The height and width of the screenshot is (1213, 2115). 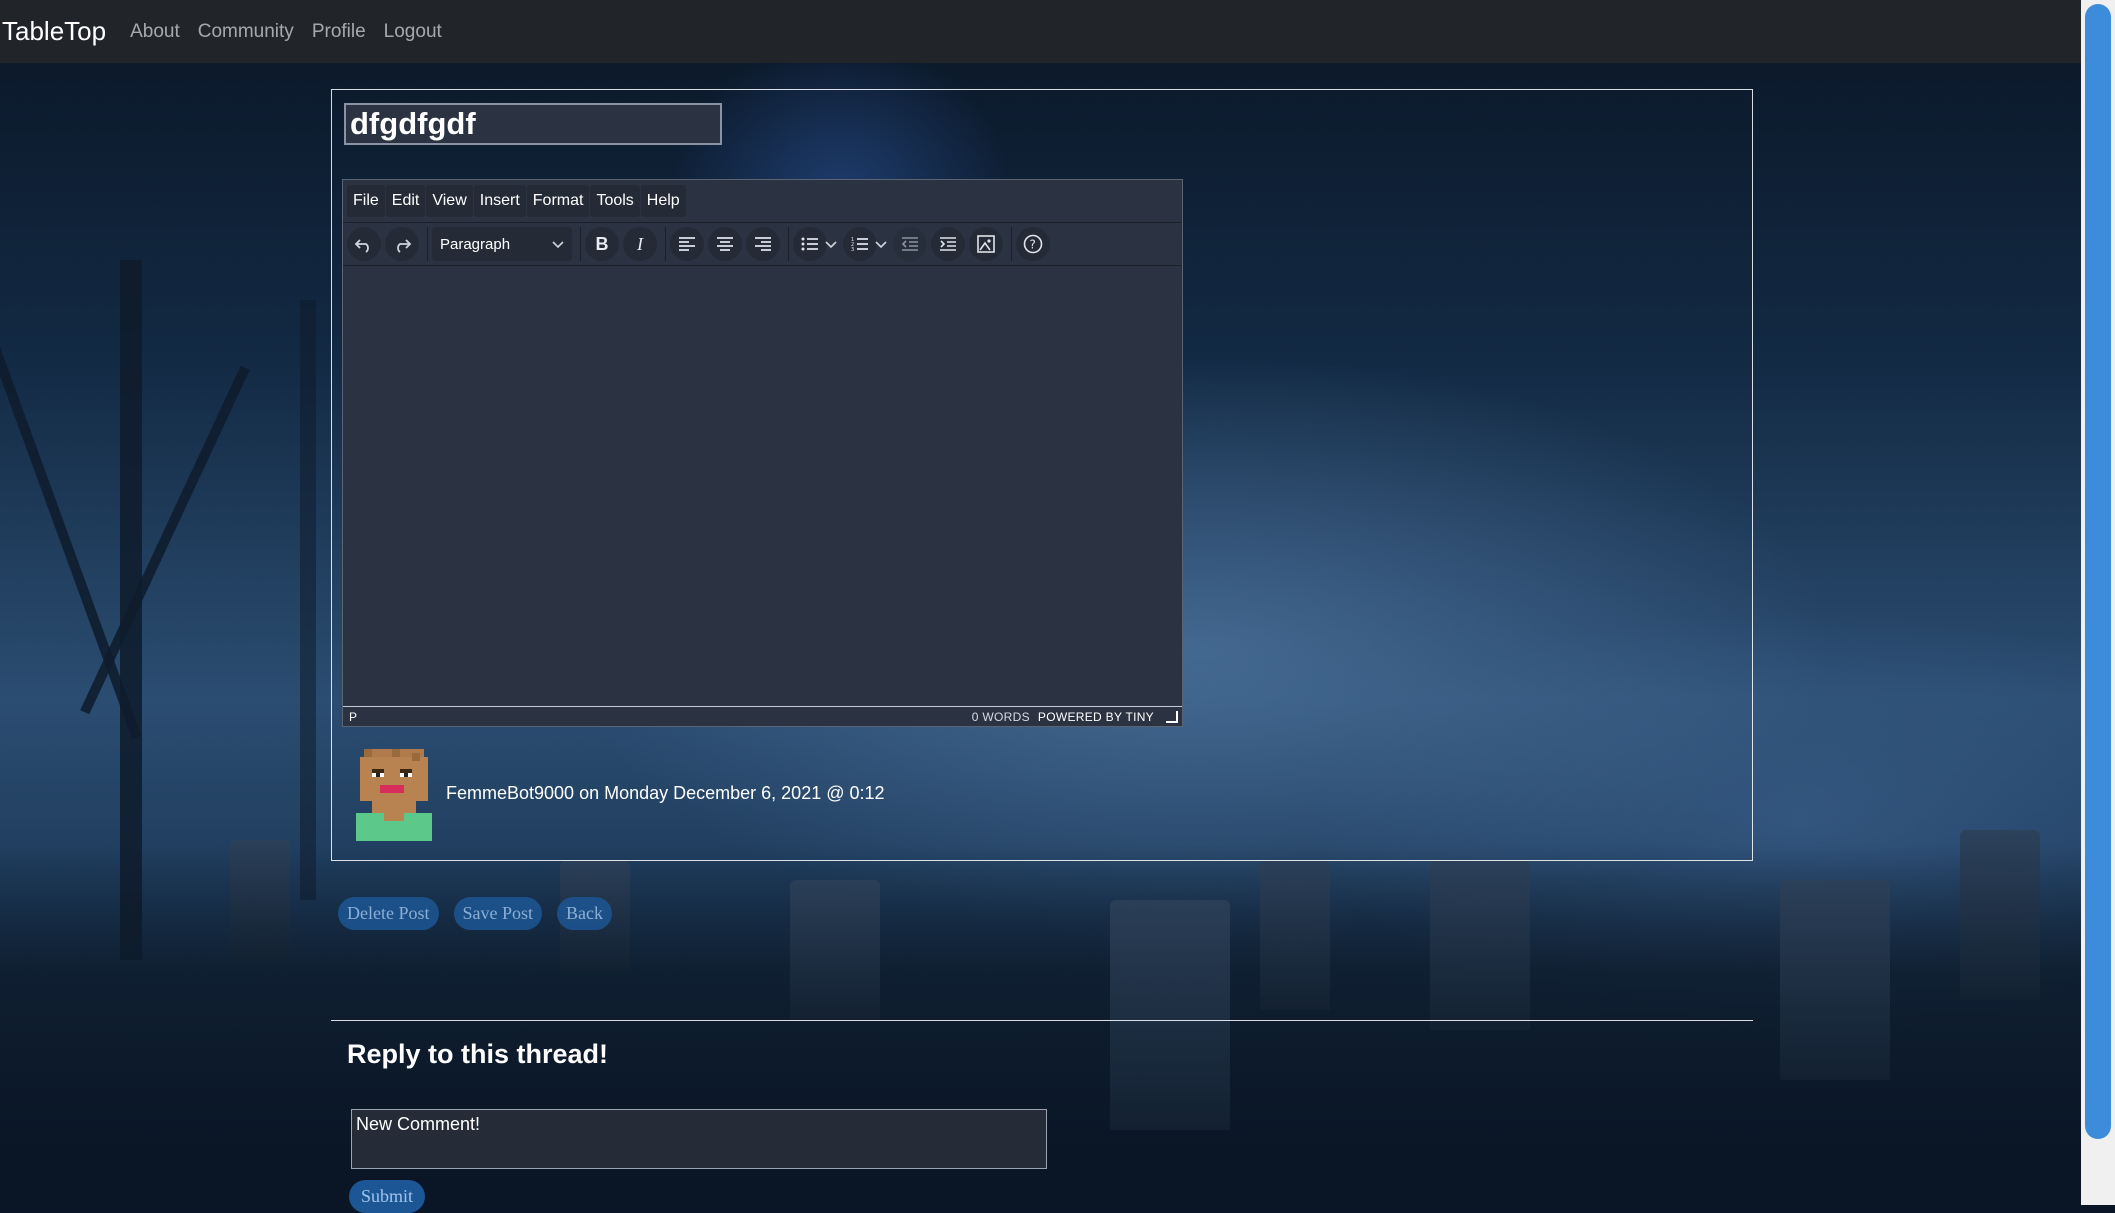 I want to click on outdent-icon, so click(x=910, y=244).